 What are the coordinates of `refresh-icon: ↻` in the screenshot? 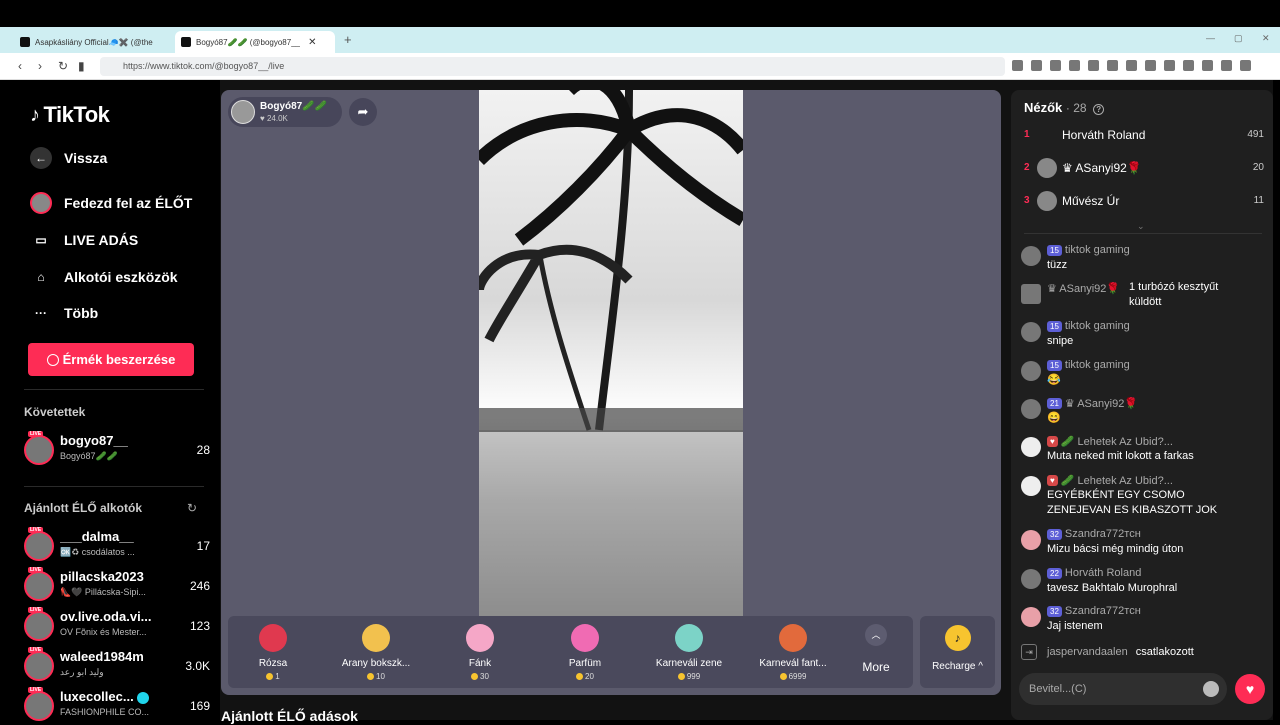 It's located at (192, 508).